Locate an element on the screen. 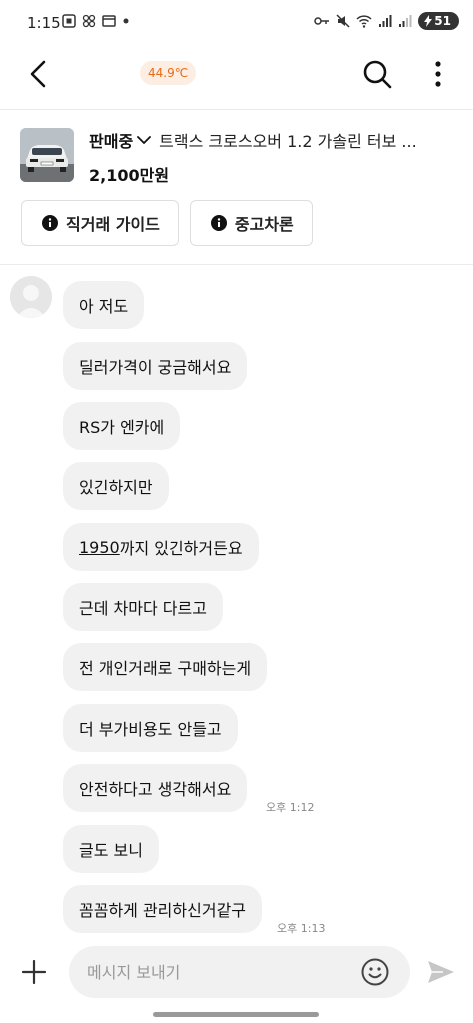 The image size is (473, 1023). send-icon is located at coordinates (441, 972).